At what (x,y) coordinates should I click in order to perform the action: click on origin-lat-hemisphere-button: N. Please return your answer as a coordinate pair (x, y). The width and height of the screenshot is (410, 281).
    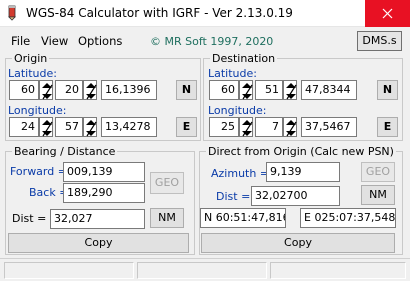
    Looking at the image, I should click on (186, 90).